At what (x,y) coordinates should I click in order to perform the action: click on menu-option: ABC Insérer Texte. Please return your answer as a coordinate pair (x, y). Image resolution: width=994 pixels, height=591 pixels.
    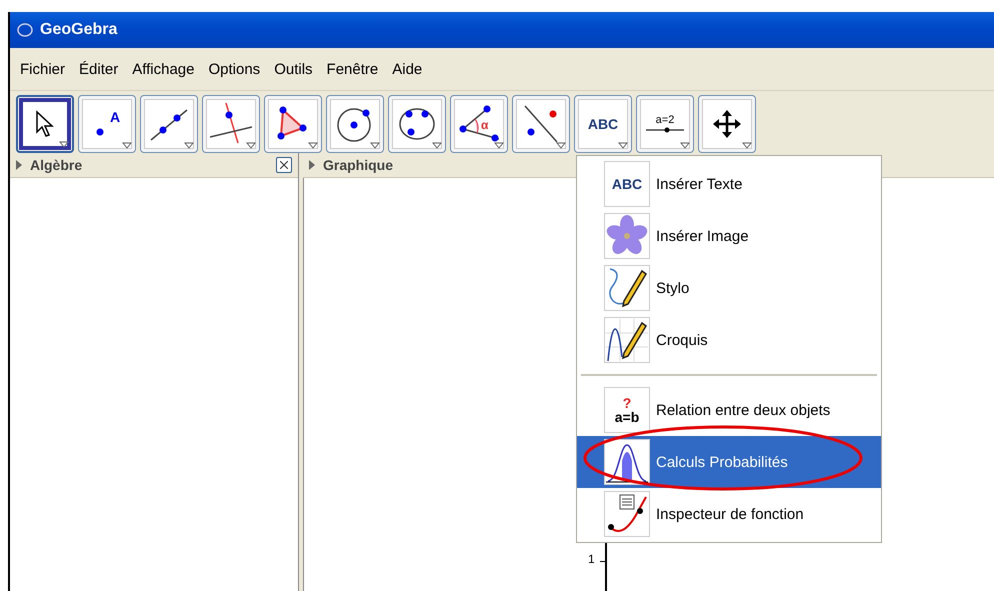
    Looking at the image, I should click on (729, 184).